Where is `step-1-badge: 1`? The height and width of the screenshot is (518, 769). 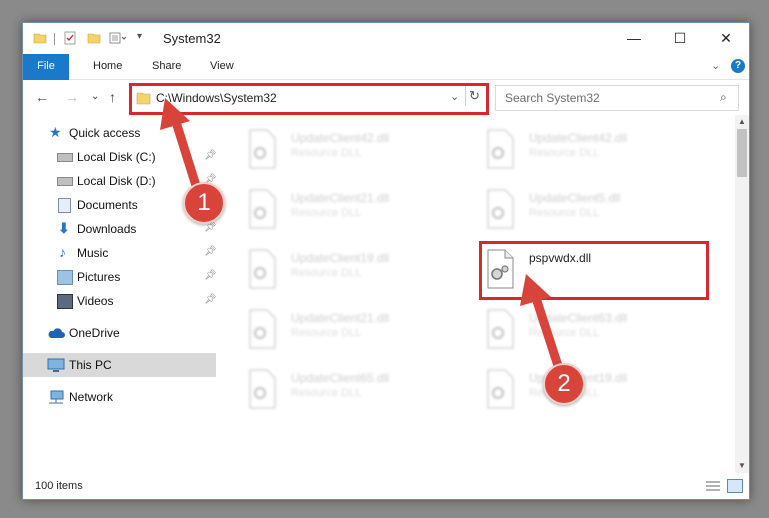
step-1-badge: 1 is located at coordinates (204, 203).